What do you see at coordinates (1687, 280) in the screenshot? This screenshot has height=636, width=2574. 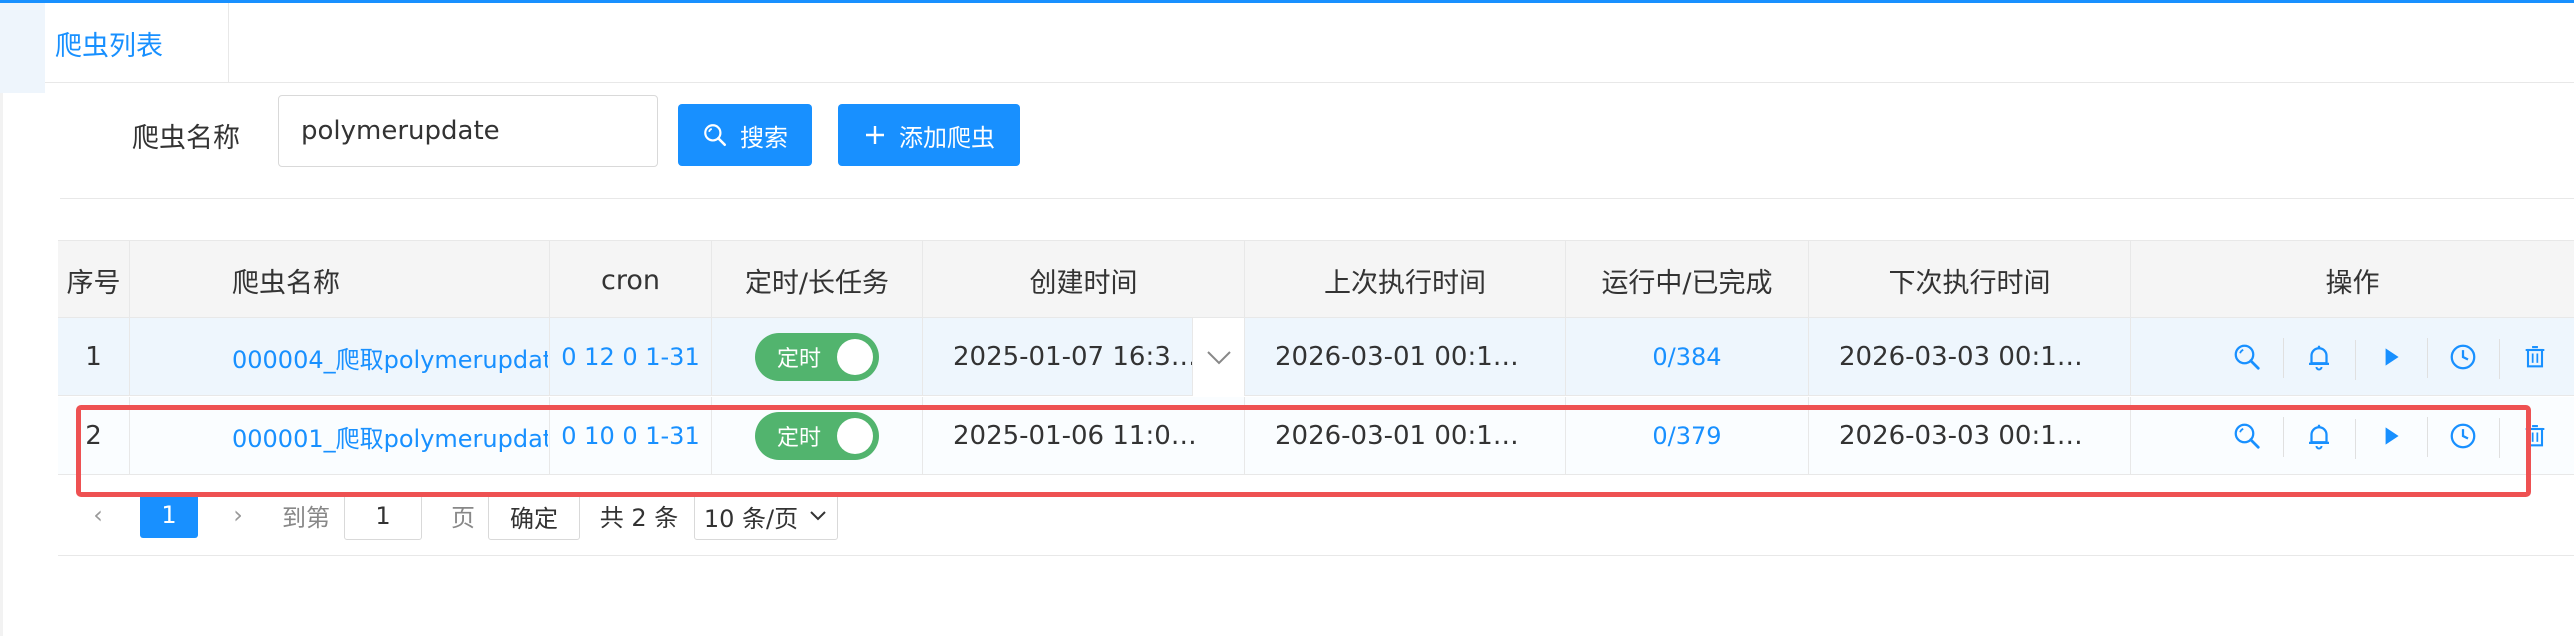 I see `header-progress: 运行中/已完成` at bounding box center [1687, 280].